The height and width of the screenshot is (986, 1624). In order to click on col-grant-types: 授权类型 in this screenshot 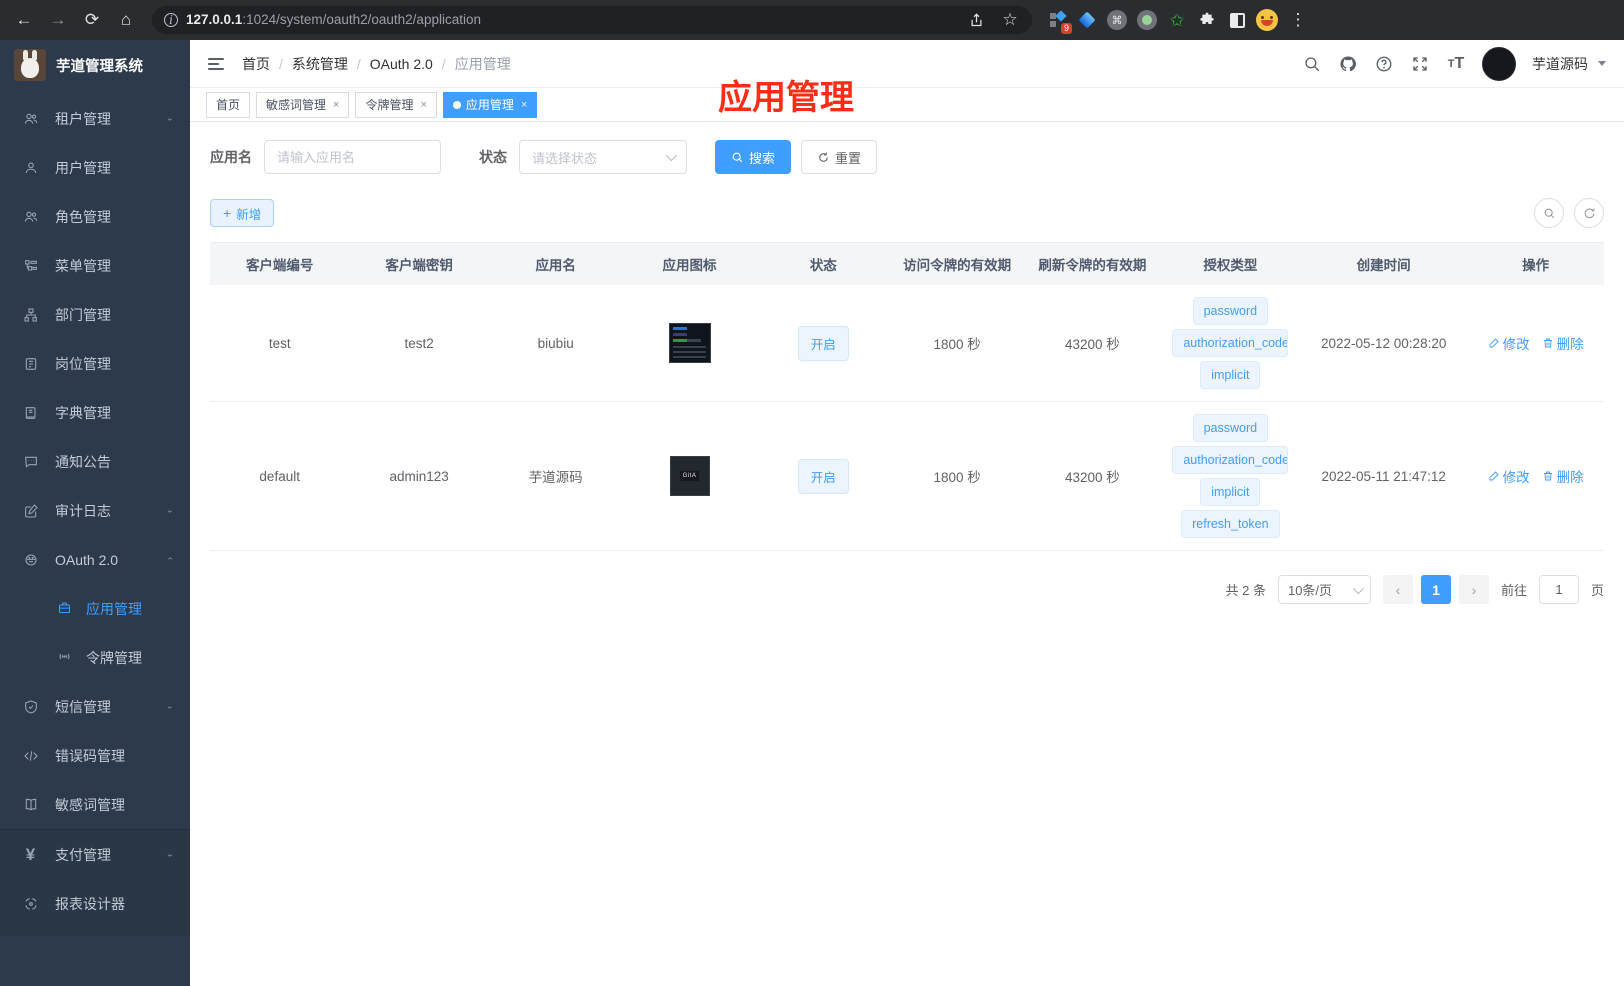, I will do `click(1230, 265)`.